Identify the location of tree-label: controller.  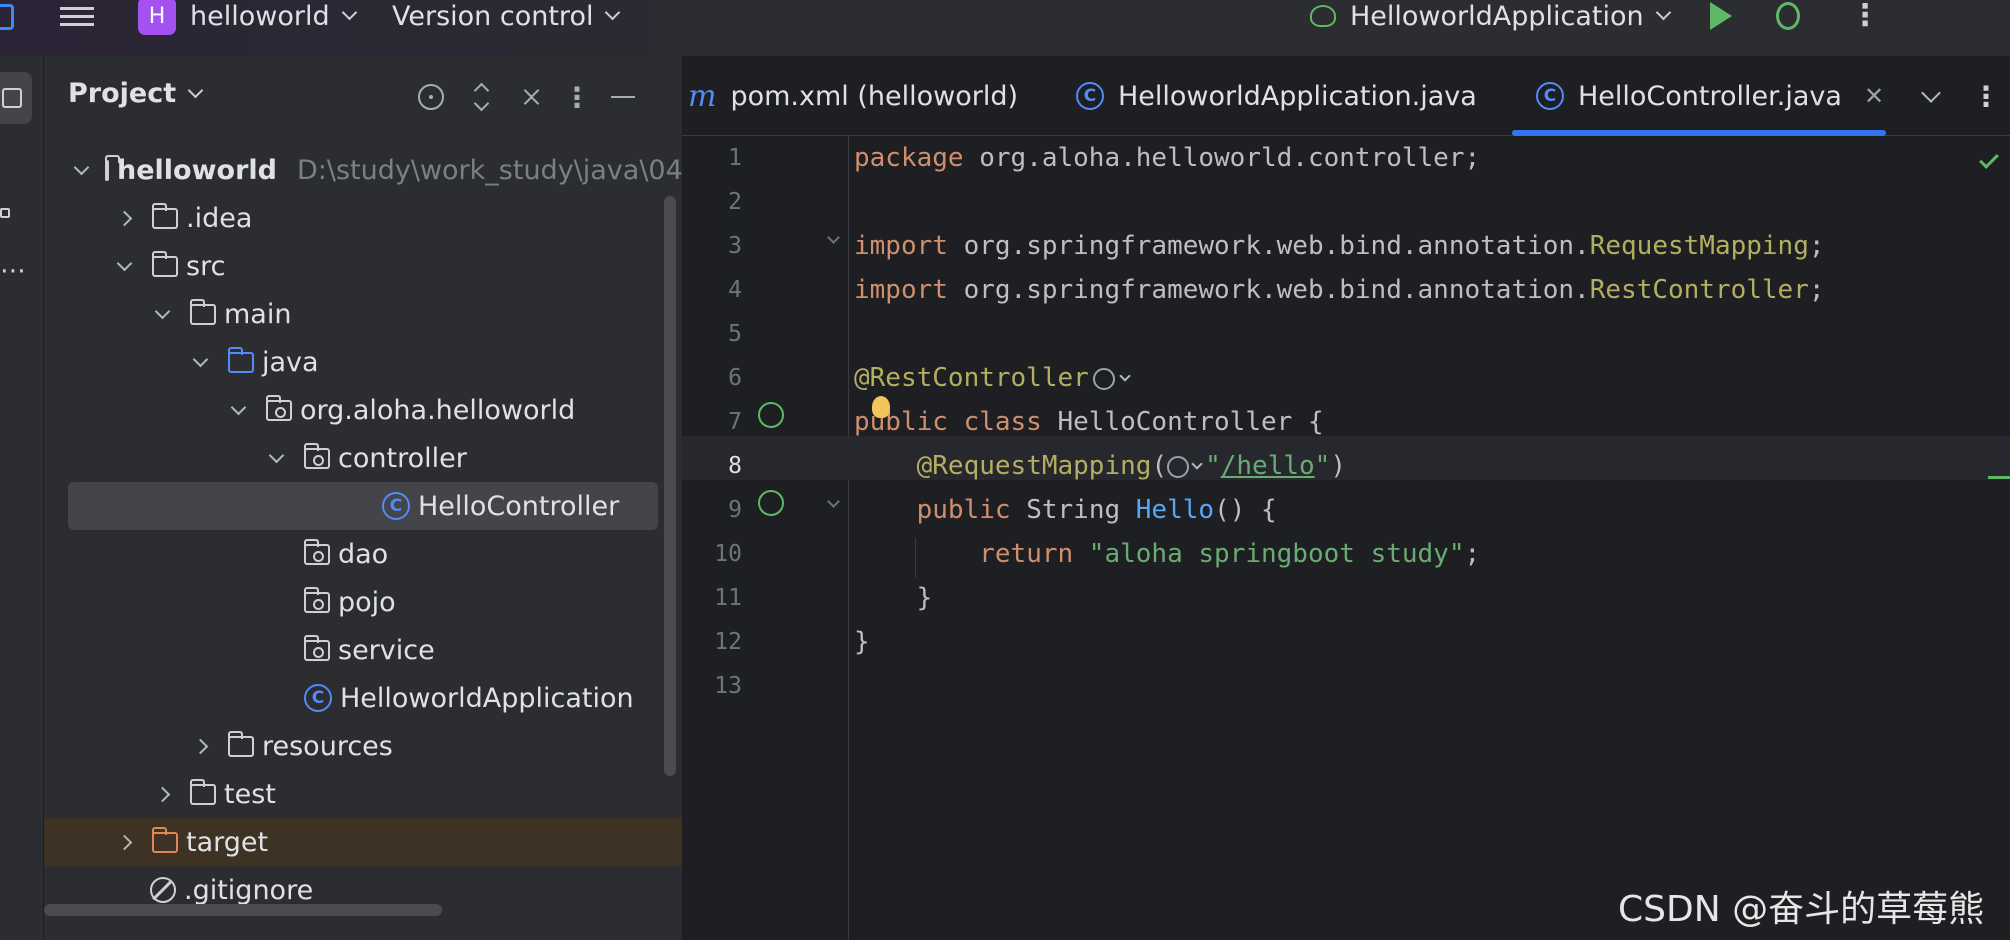
(402, 458).